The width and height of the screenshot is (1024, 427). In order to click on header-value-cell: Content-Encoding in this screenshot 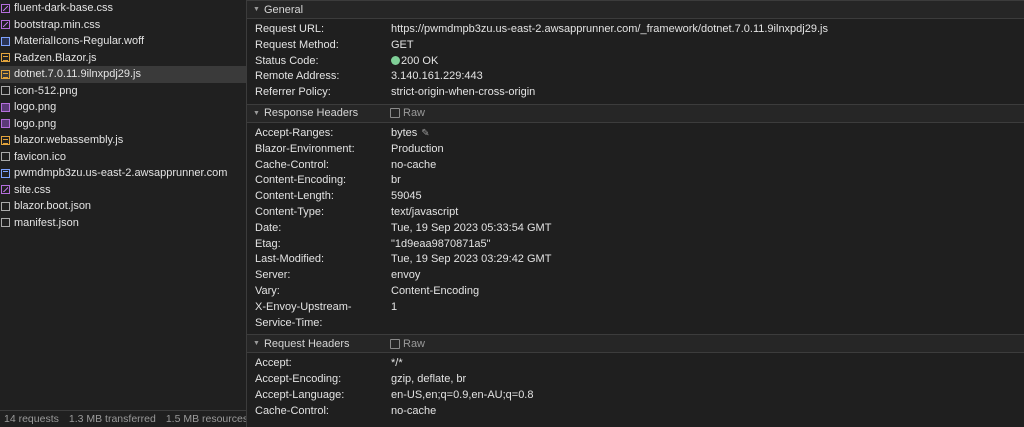, I will do `click(435, 292)`.